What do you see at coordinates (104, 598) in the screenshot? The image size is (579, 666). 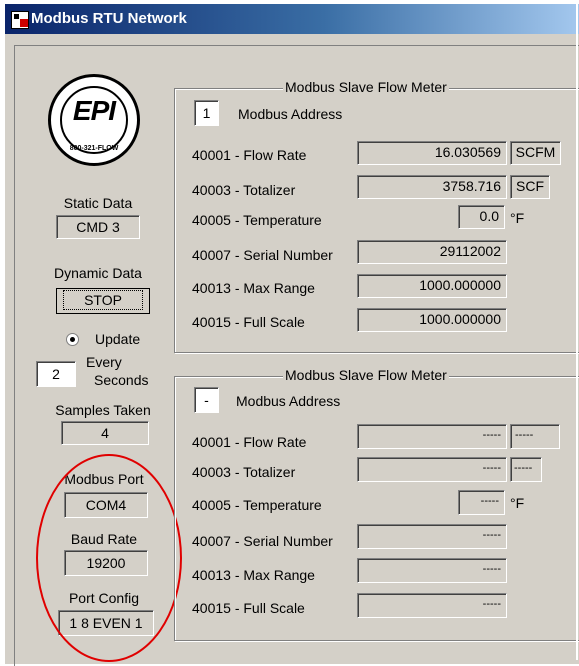 I see `port-config-label: Port Config` at bounding box center [104, 598].